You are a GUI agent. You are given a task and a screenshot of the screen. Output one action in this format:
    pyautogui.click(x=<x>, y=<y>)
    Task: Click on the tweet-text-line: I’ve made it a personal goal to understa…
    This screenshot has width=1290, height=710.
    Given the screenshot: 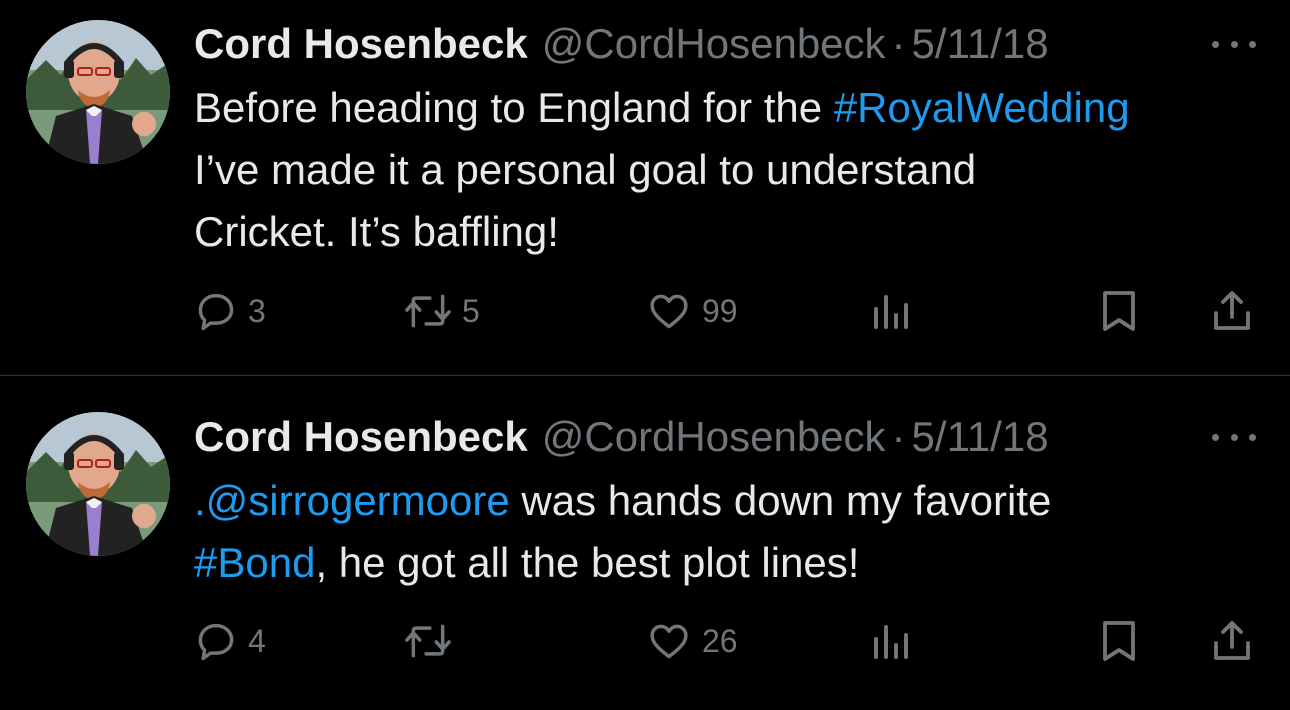 What is the action you would take?
    pyautogui.click(x=728, y=170)
    